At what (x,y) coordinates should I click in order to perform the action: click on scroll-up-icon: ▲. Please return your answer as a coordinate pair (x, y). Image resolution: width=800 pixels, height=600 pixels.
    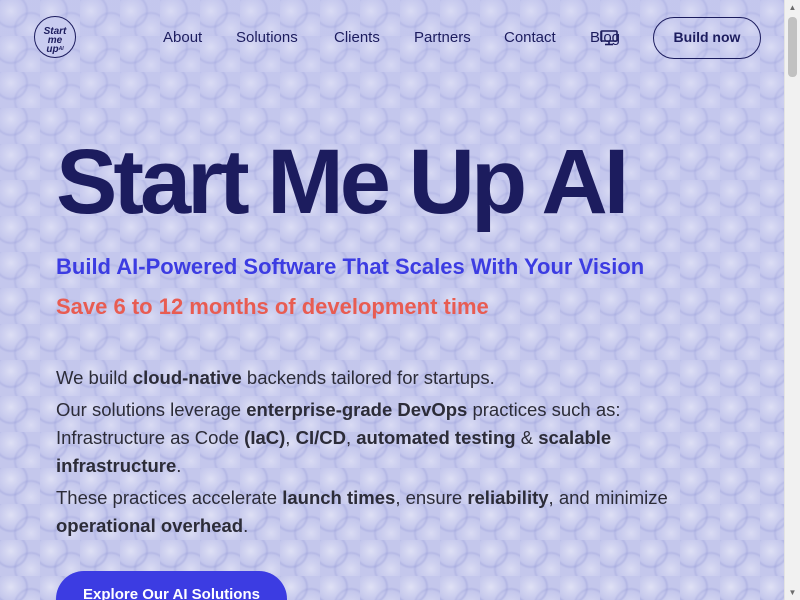
    Looking at the image, I should click on (792, 7).